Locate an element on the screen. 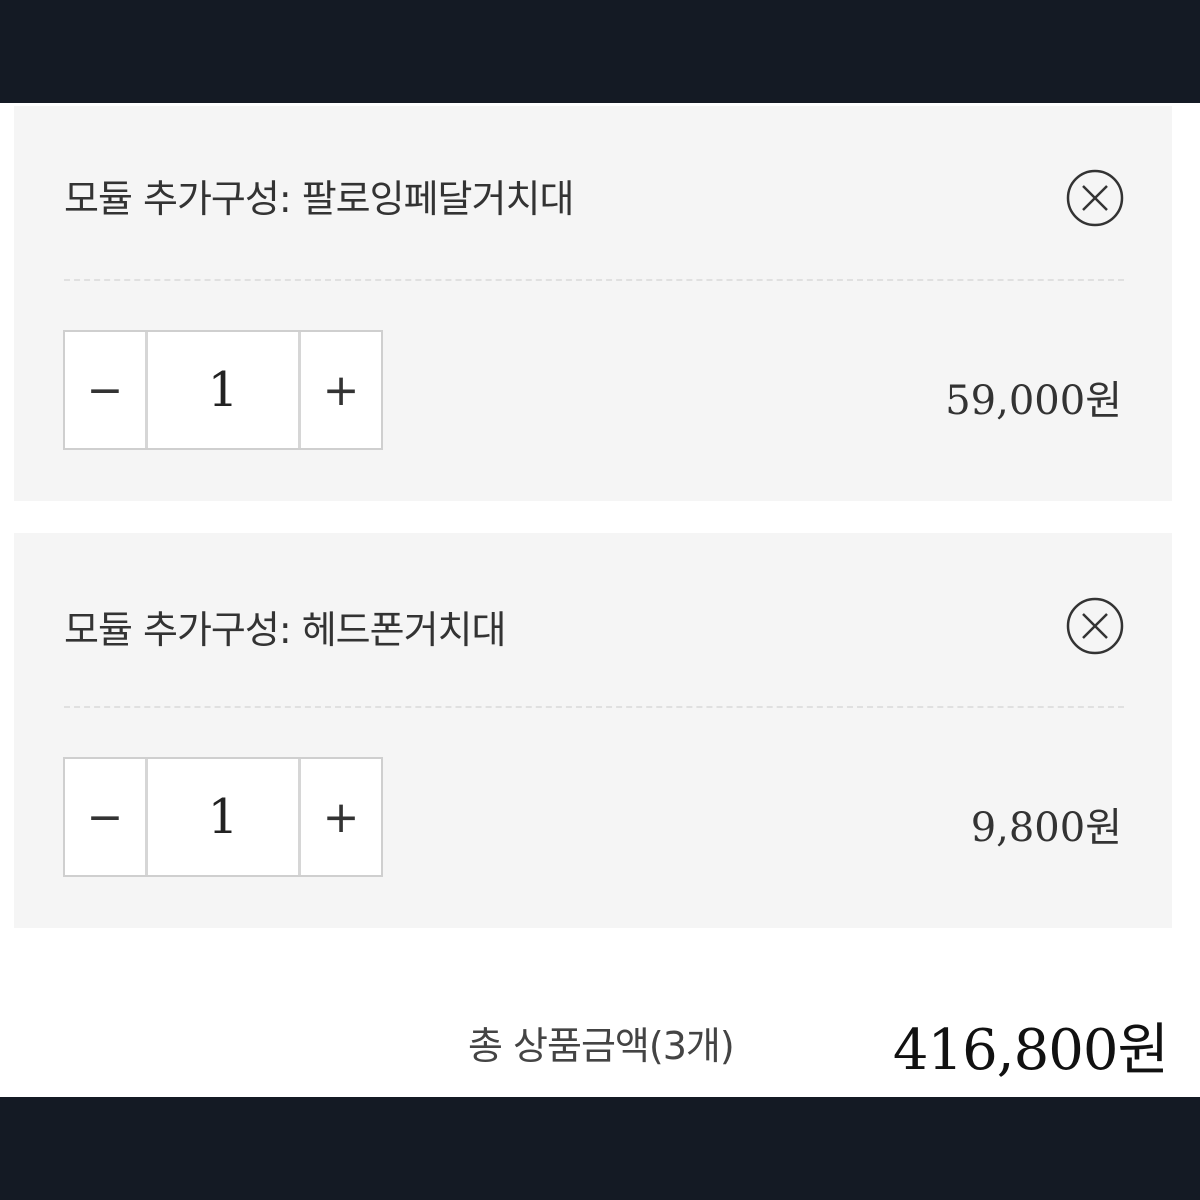  option-price: 59,000원 is located at coordinates (1033, 401).